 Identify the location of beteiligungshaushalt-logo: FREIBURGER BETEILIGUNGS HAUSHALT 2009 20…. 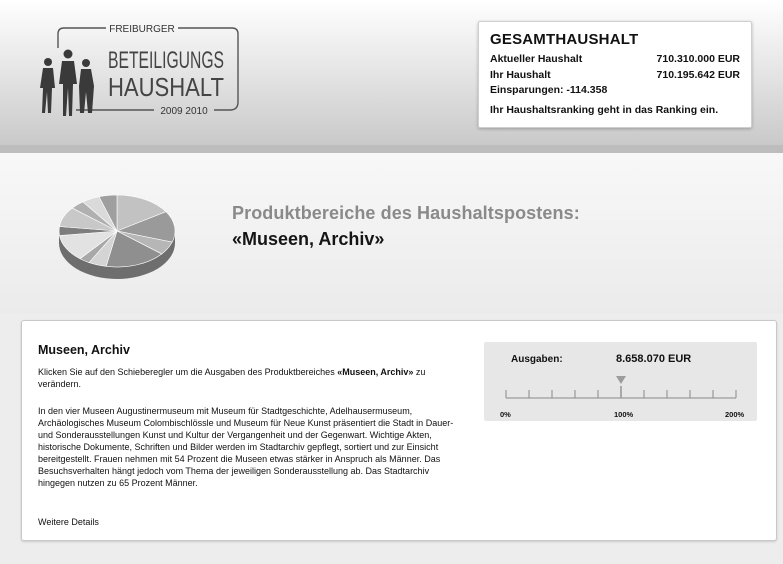
(141, 73).